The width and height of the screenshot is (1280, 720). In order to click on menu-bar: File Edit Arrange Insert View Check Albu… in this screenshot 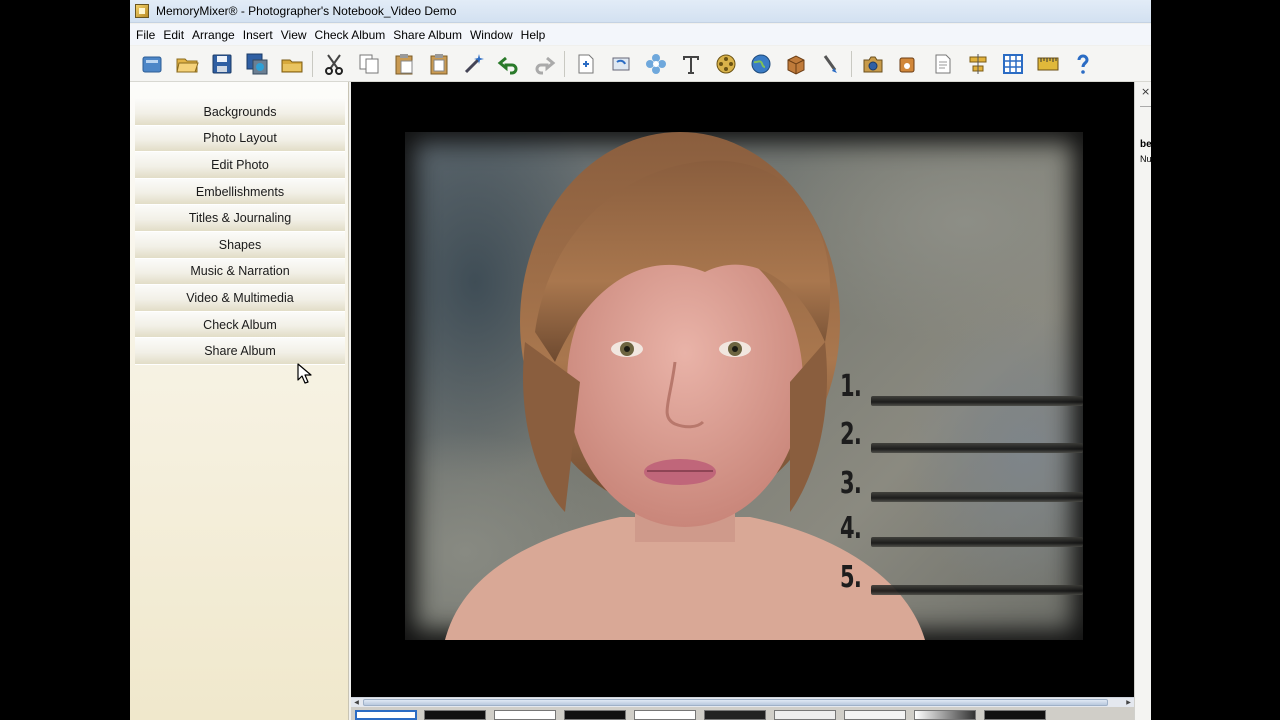, I will do `click(640, 34)`.